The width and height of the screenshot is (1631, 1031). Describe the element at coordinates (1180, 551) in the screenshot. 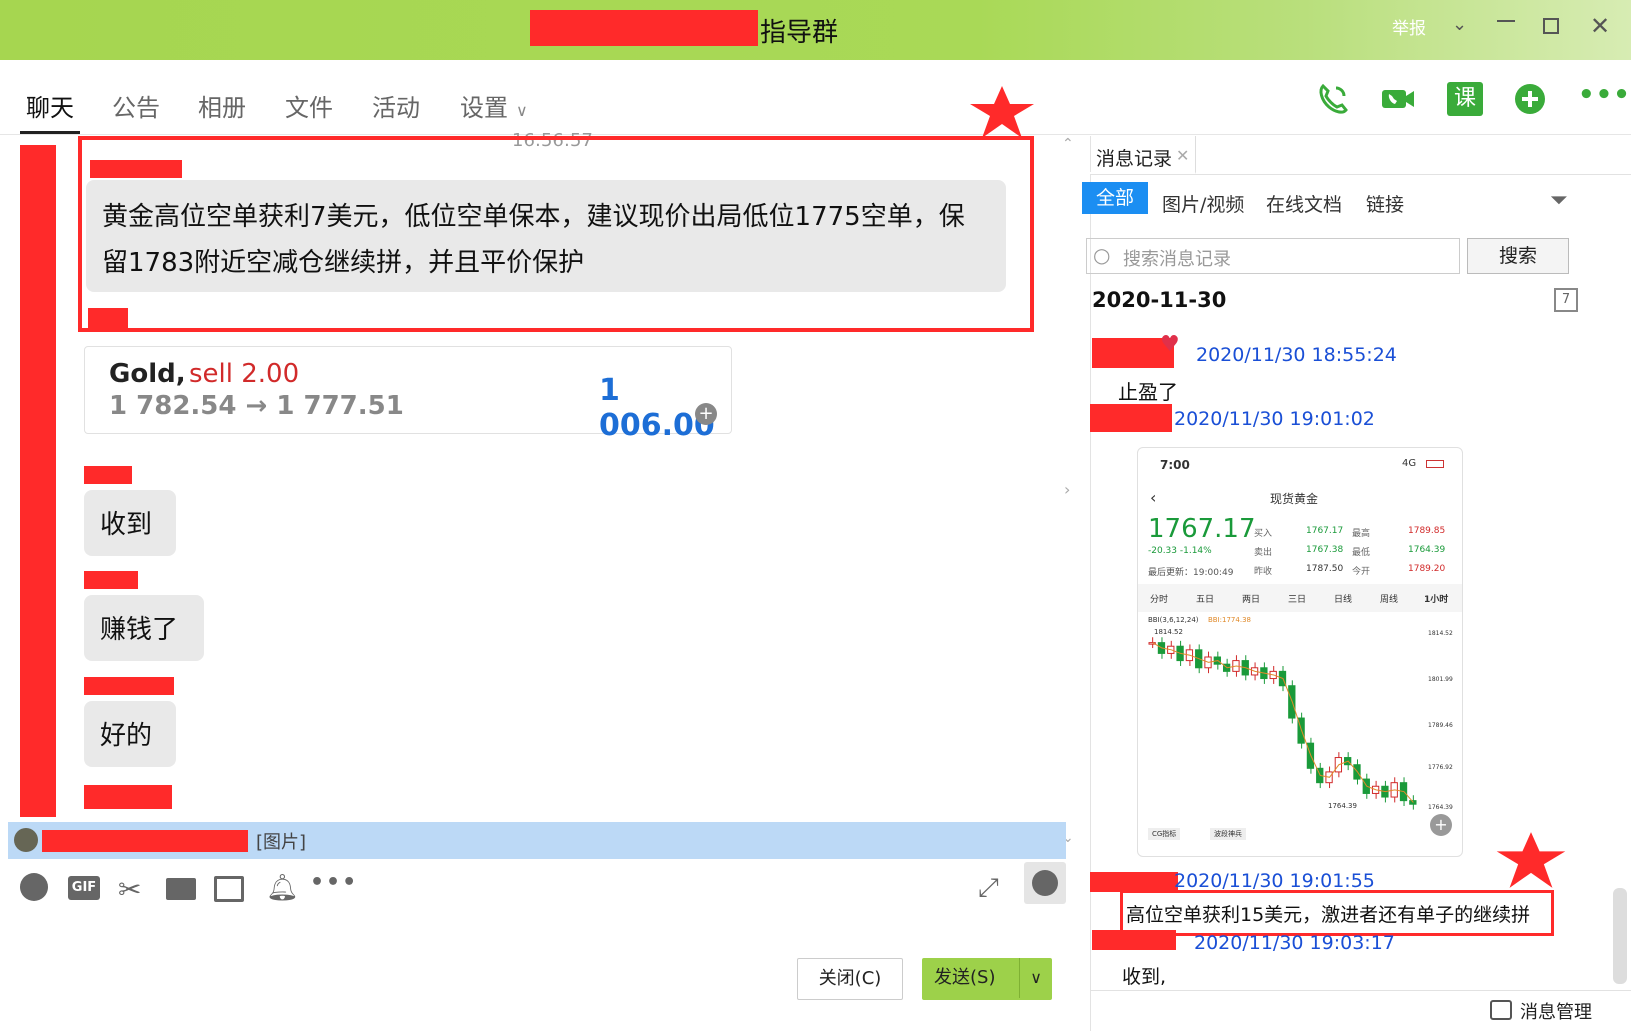

I see `phone-change: -20.33 -1.14%` at that location.